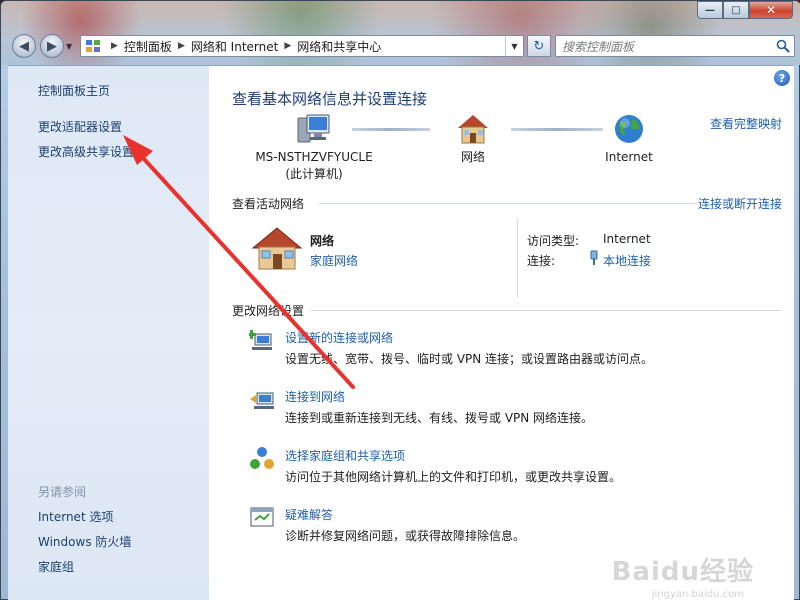 This screenshot has height=600, width=800. What do you see at coordinates (84, 541) in the screenshot?
I see `see-also-windows-firewall: Windows 防火墙` at bounding box center [84, 541].